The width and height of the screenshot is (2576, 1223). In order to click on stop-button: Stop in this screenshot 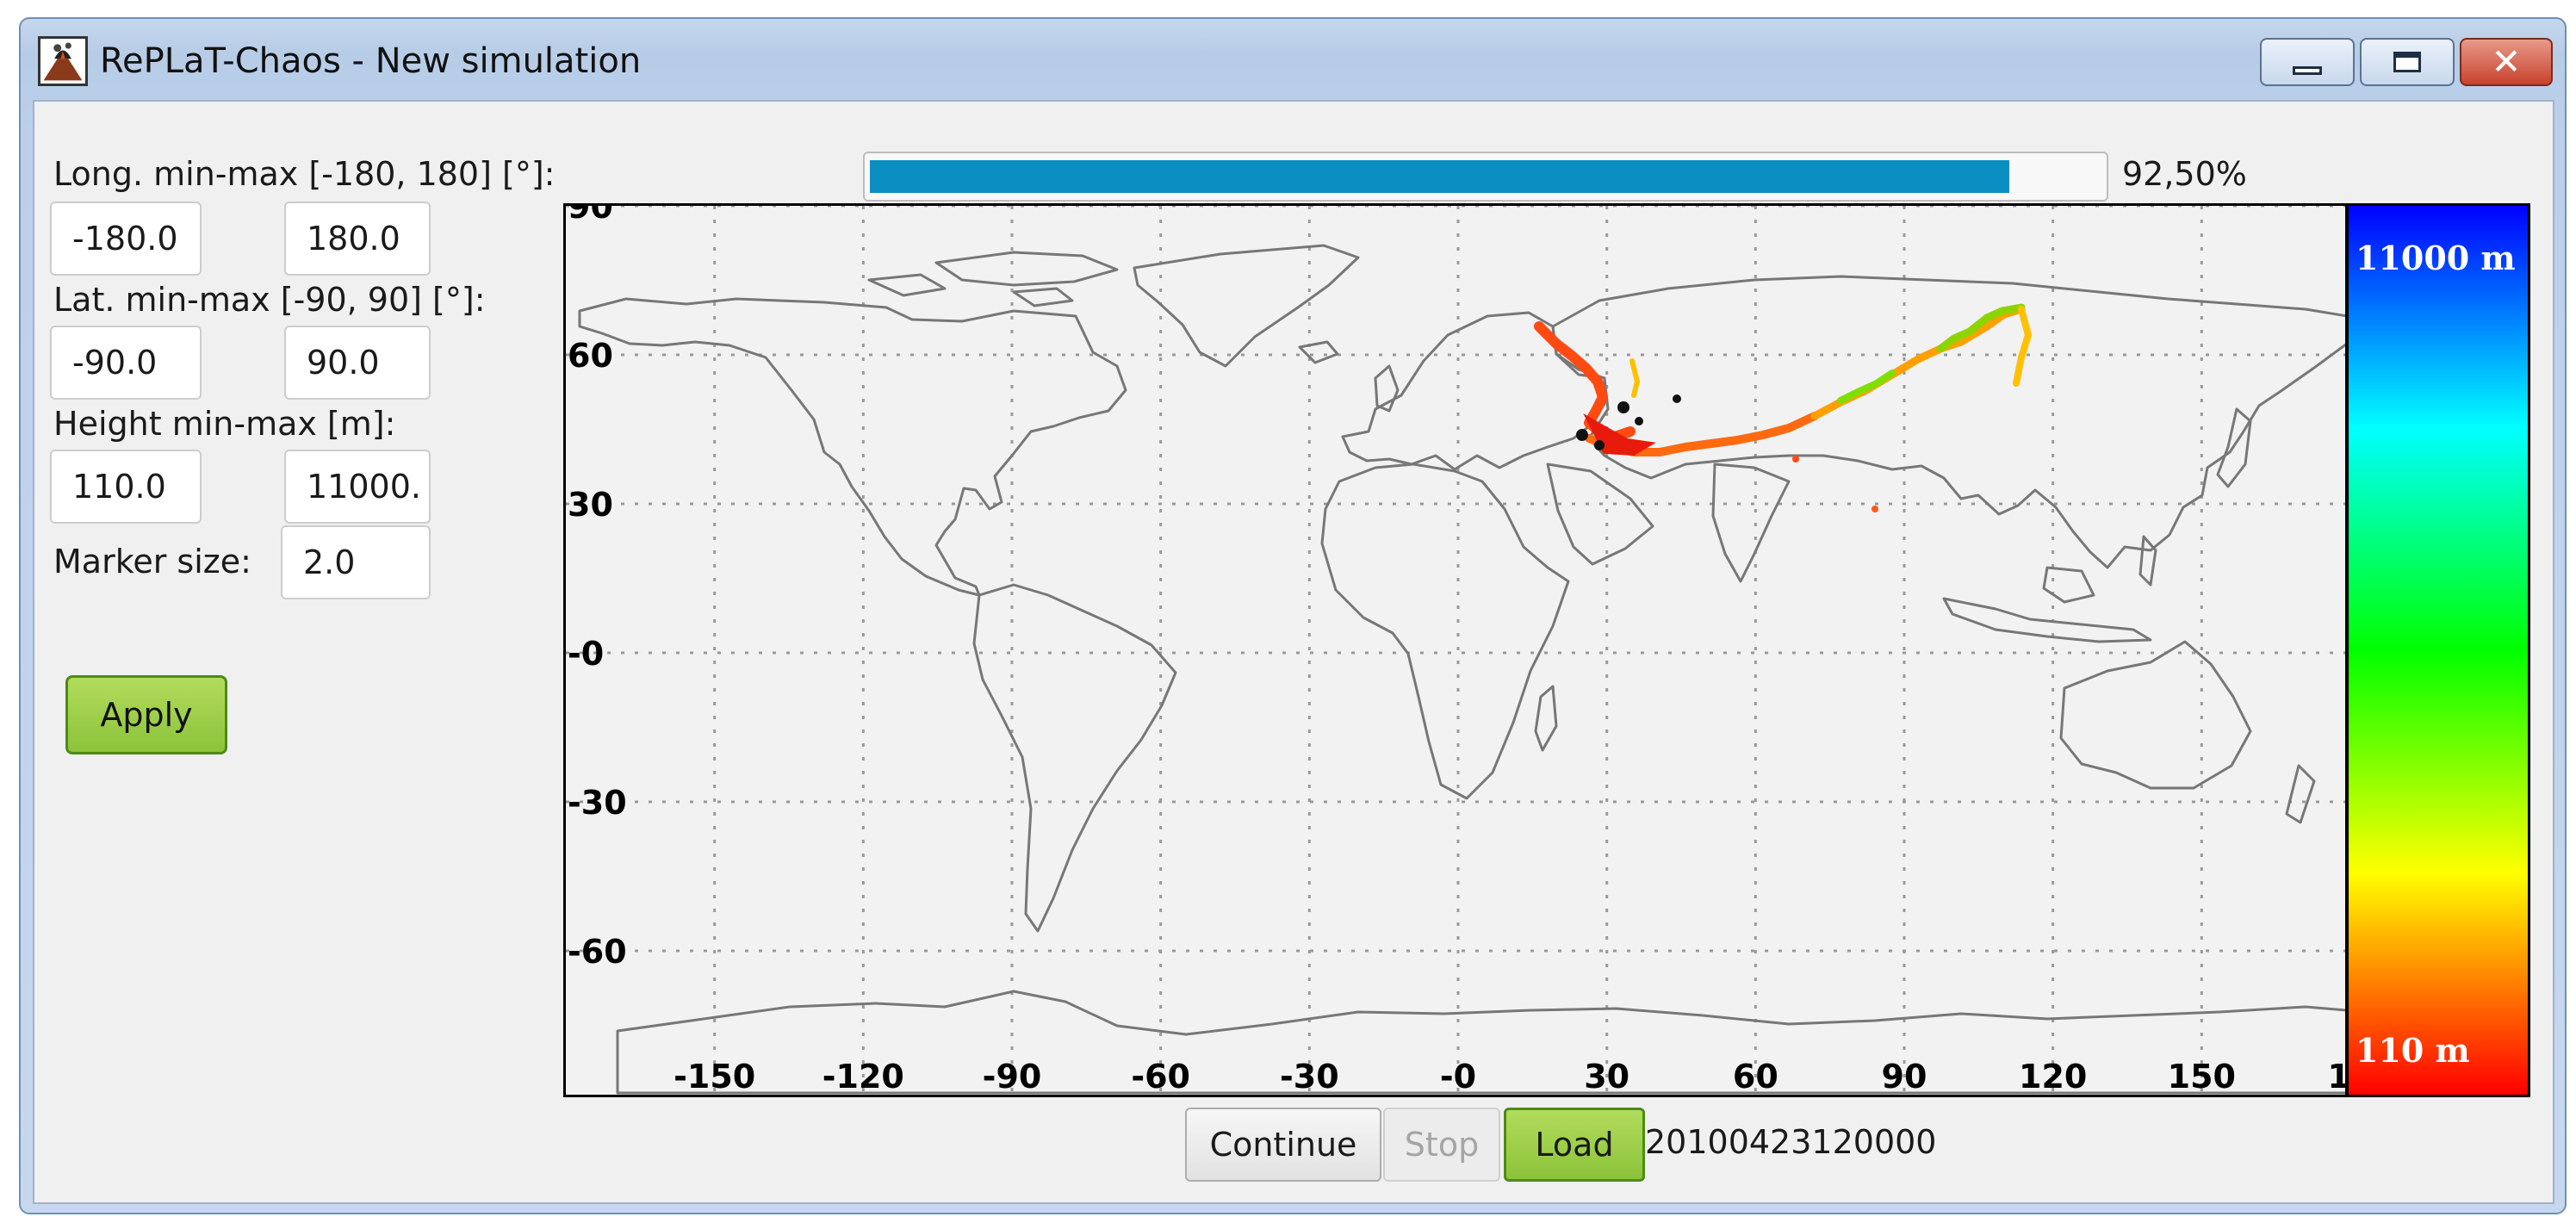, I will do `click(1441, 1145)`.